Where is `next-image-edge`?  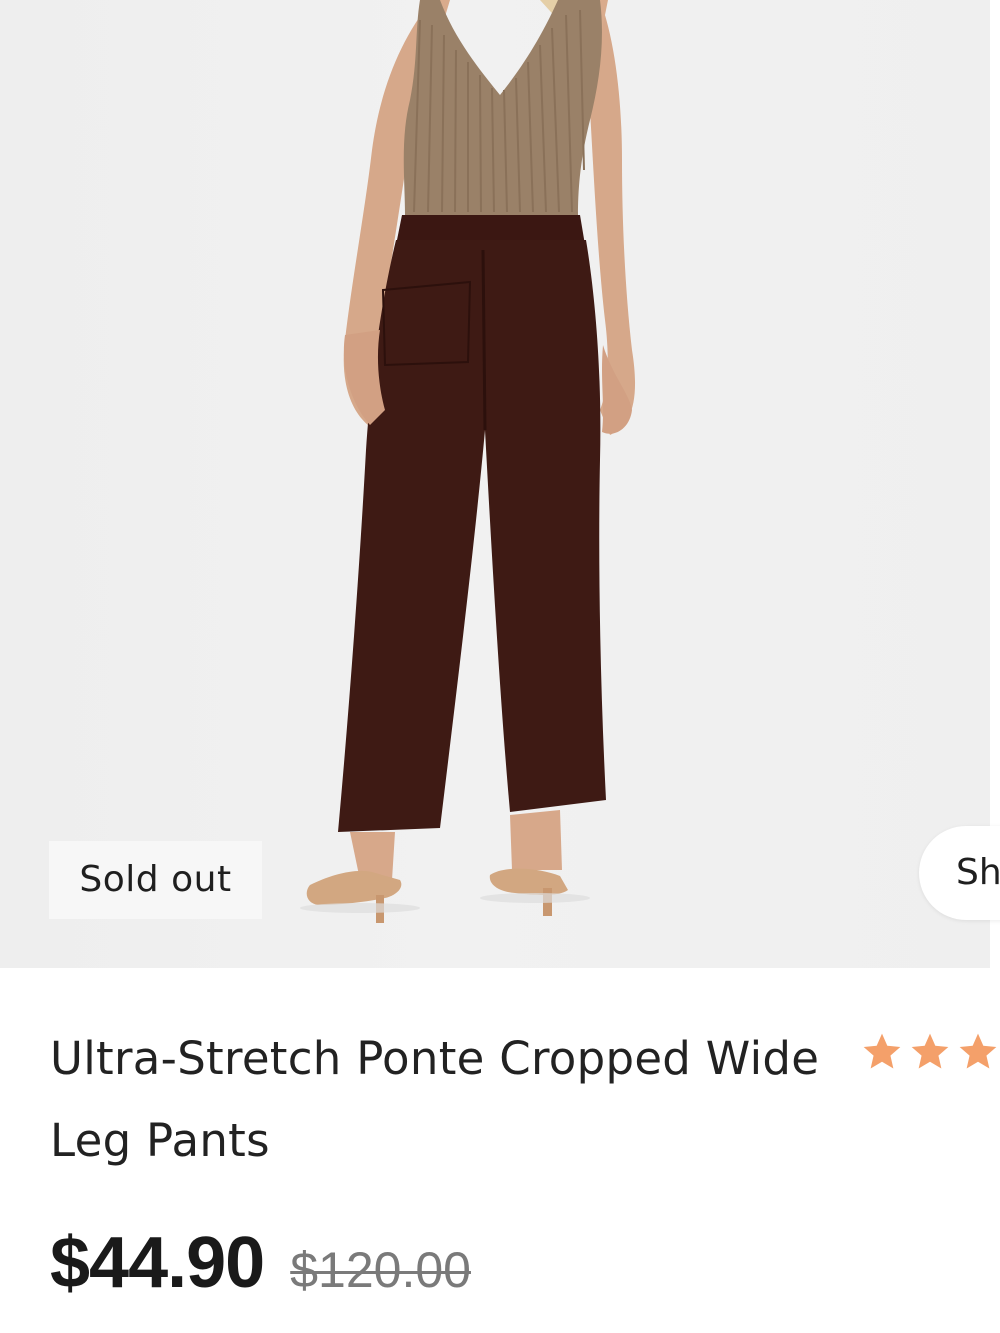 next-image-edge is located at coordinates (995, 484).